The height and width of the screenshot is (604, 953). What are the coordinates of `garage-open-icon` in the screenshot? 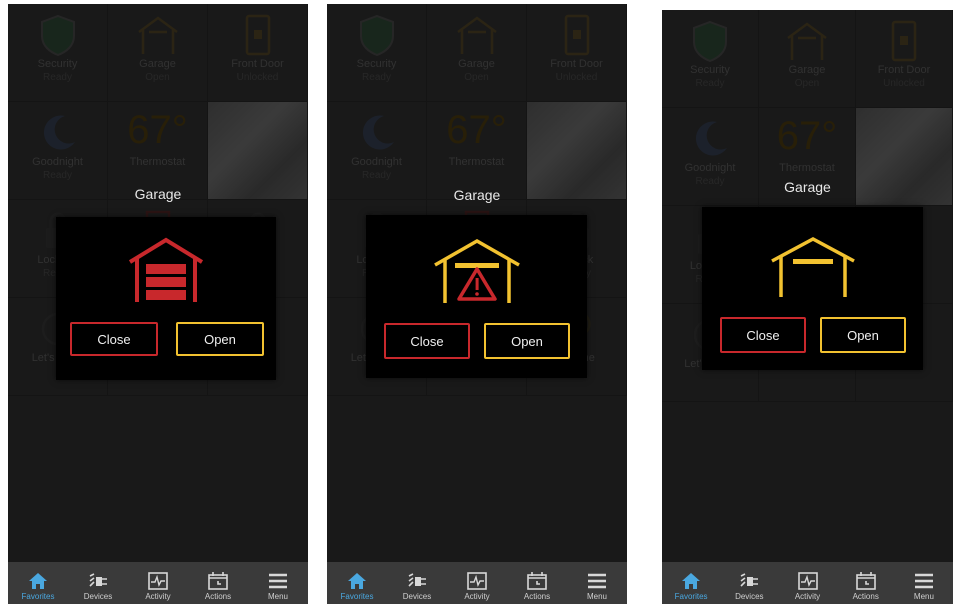 It's located at (812, 267).